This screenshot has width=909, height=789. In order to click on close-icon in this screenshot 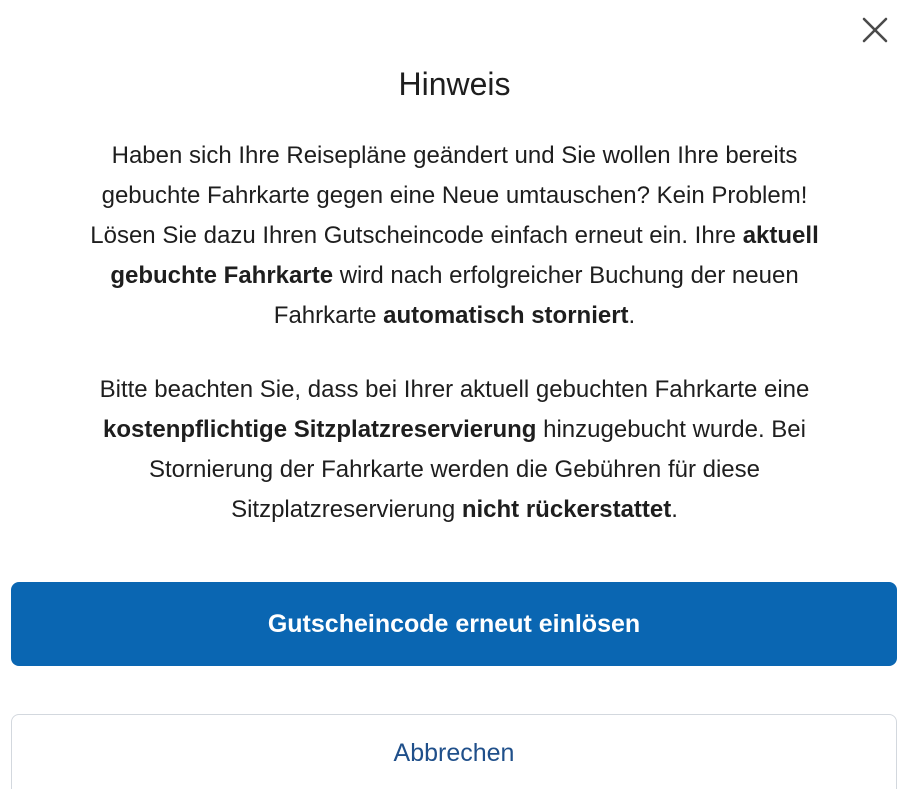, I will do `click(875, 30)`.